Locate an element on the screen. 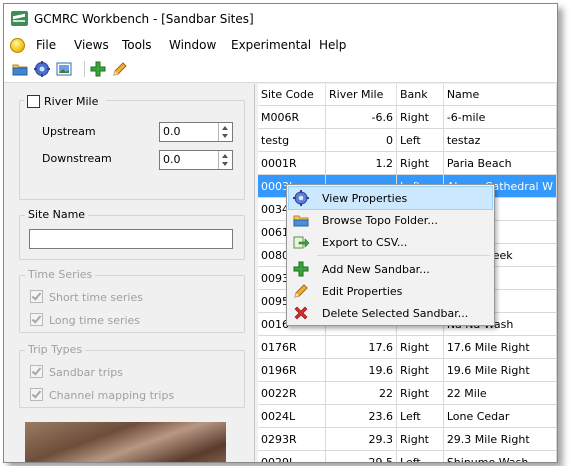 This screenshot has height=466, width=570. menu-item-edit-properties: Edit Properties is located at coordinates (390, 291).